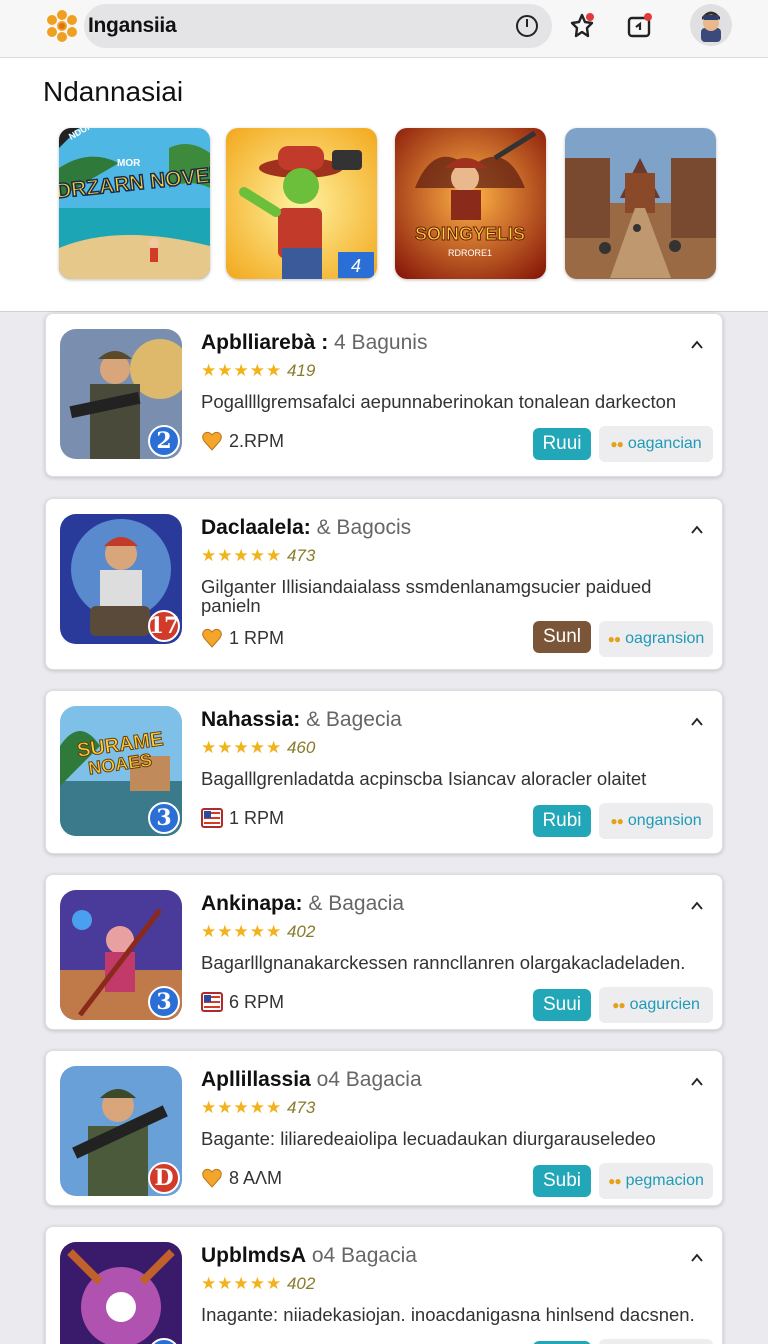  What do you see at coordinates (711, 25) in the screenshot?
I see `avatar` at bounding box center [711, 25].